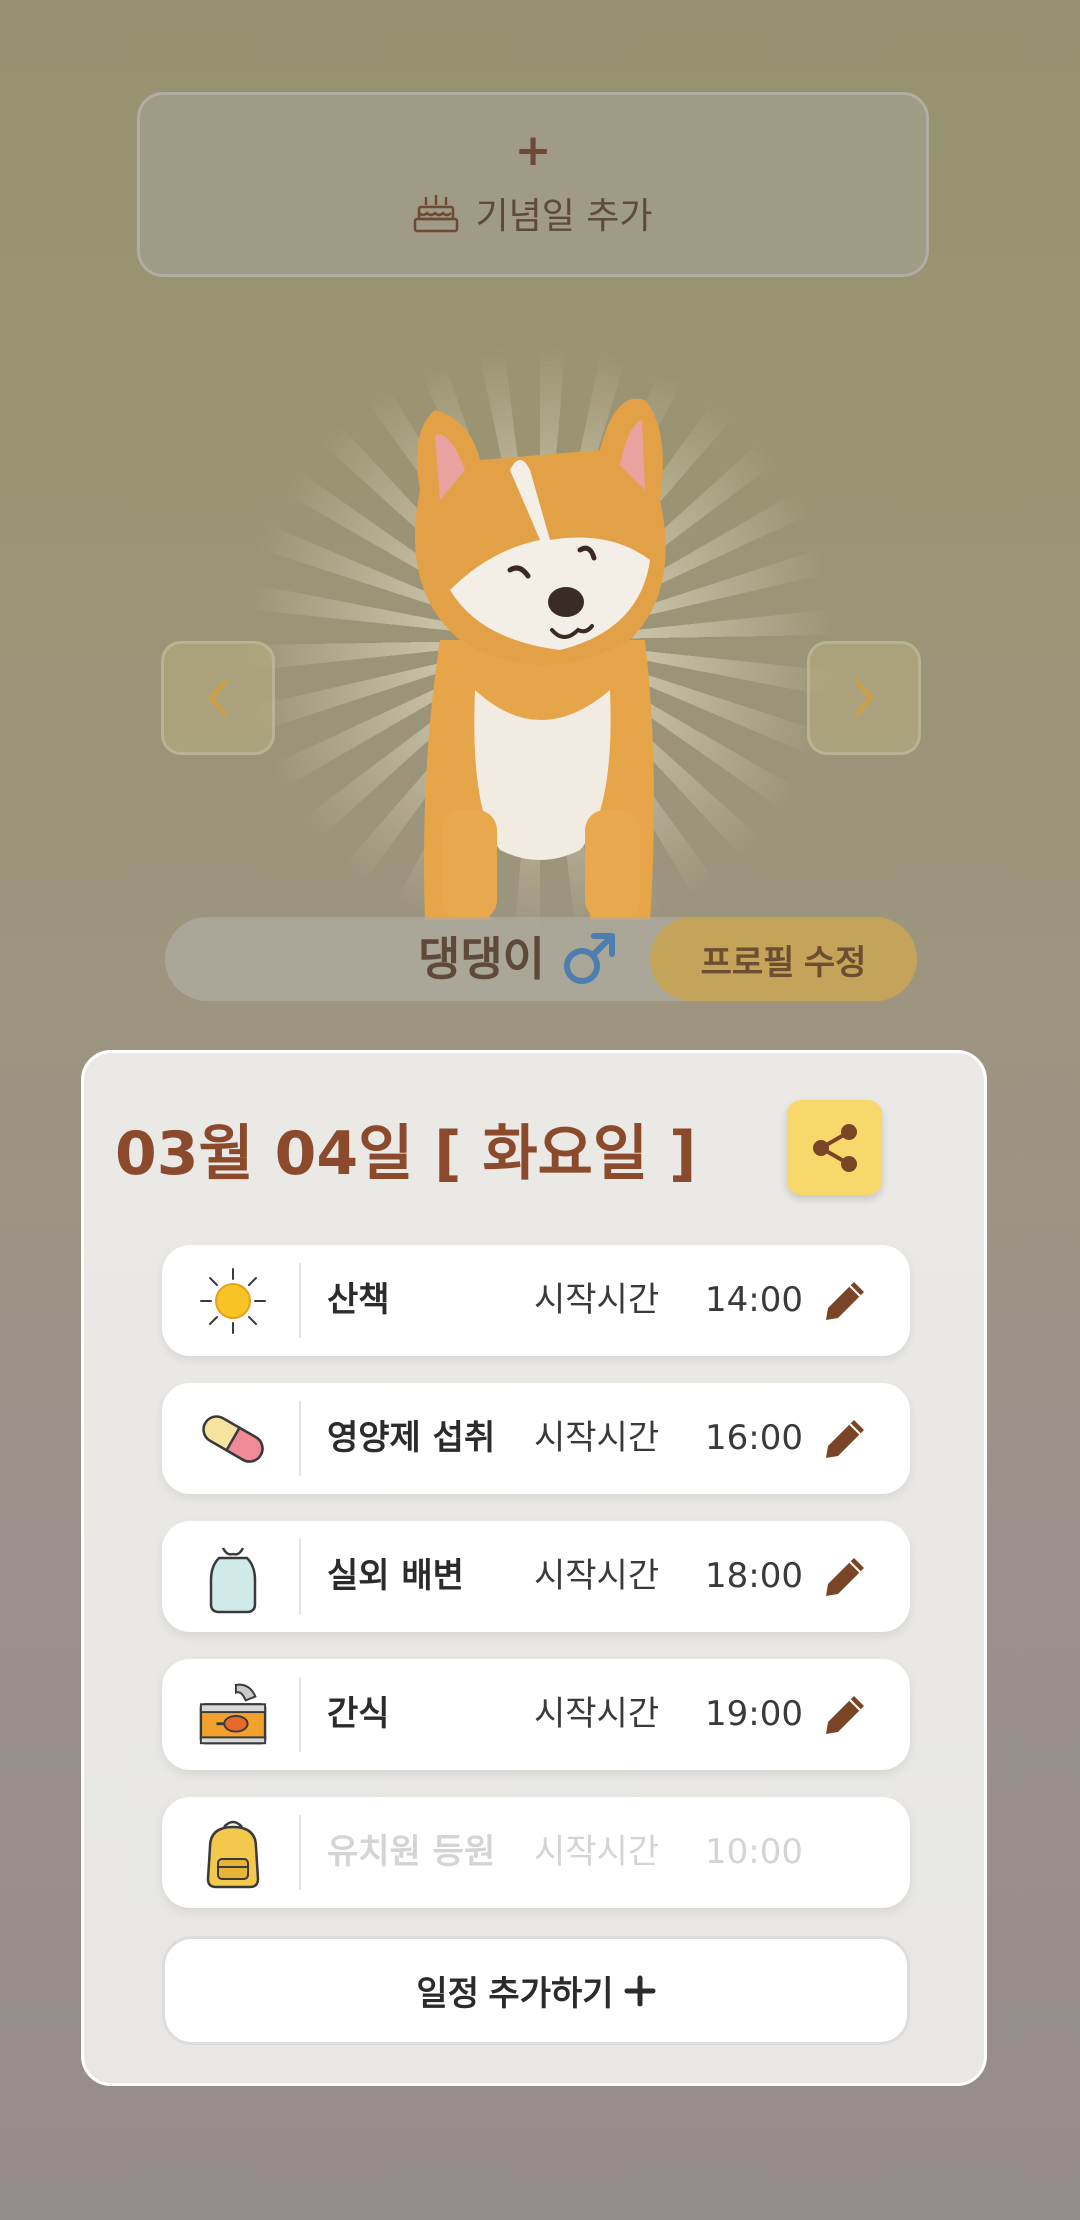 This screenshot has width=1080, height=2220. Describe the element at coordinates (640, 1990) in the screenshot. I see `plus-icon` at that location.